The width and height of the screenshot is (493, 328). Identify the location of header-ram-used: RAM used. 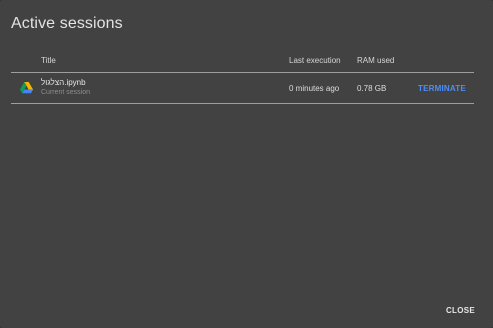
(376, 60).